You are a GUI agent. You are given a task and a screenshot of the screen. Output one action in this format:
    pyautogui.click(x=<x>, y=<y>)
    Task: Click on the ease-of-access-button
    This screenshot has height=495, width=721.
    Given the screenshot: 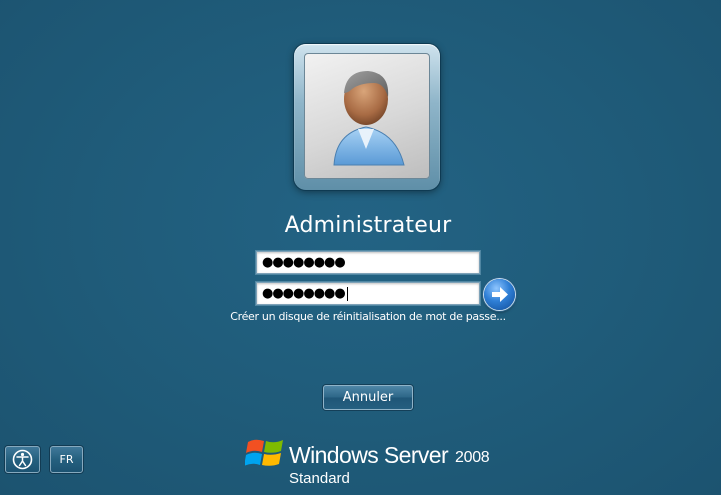 What is the action you would take?
    pyautogui.click(x=22, y=459)
    